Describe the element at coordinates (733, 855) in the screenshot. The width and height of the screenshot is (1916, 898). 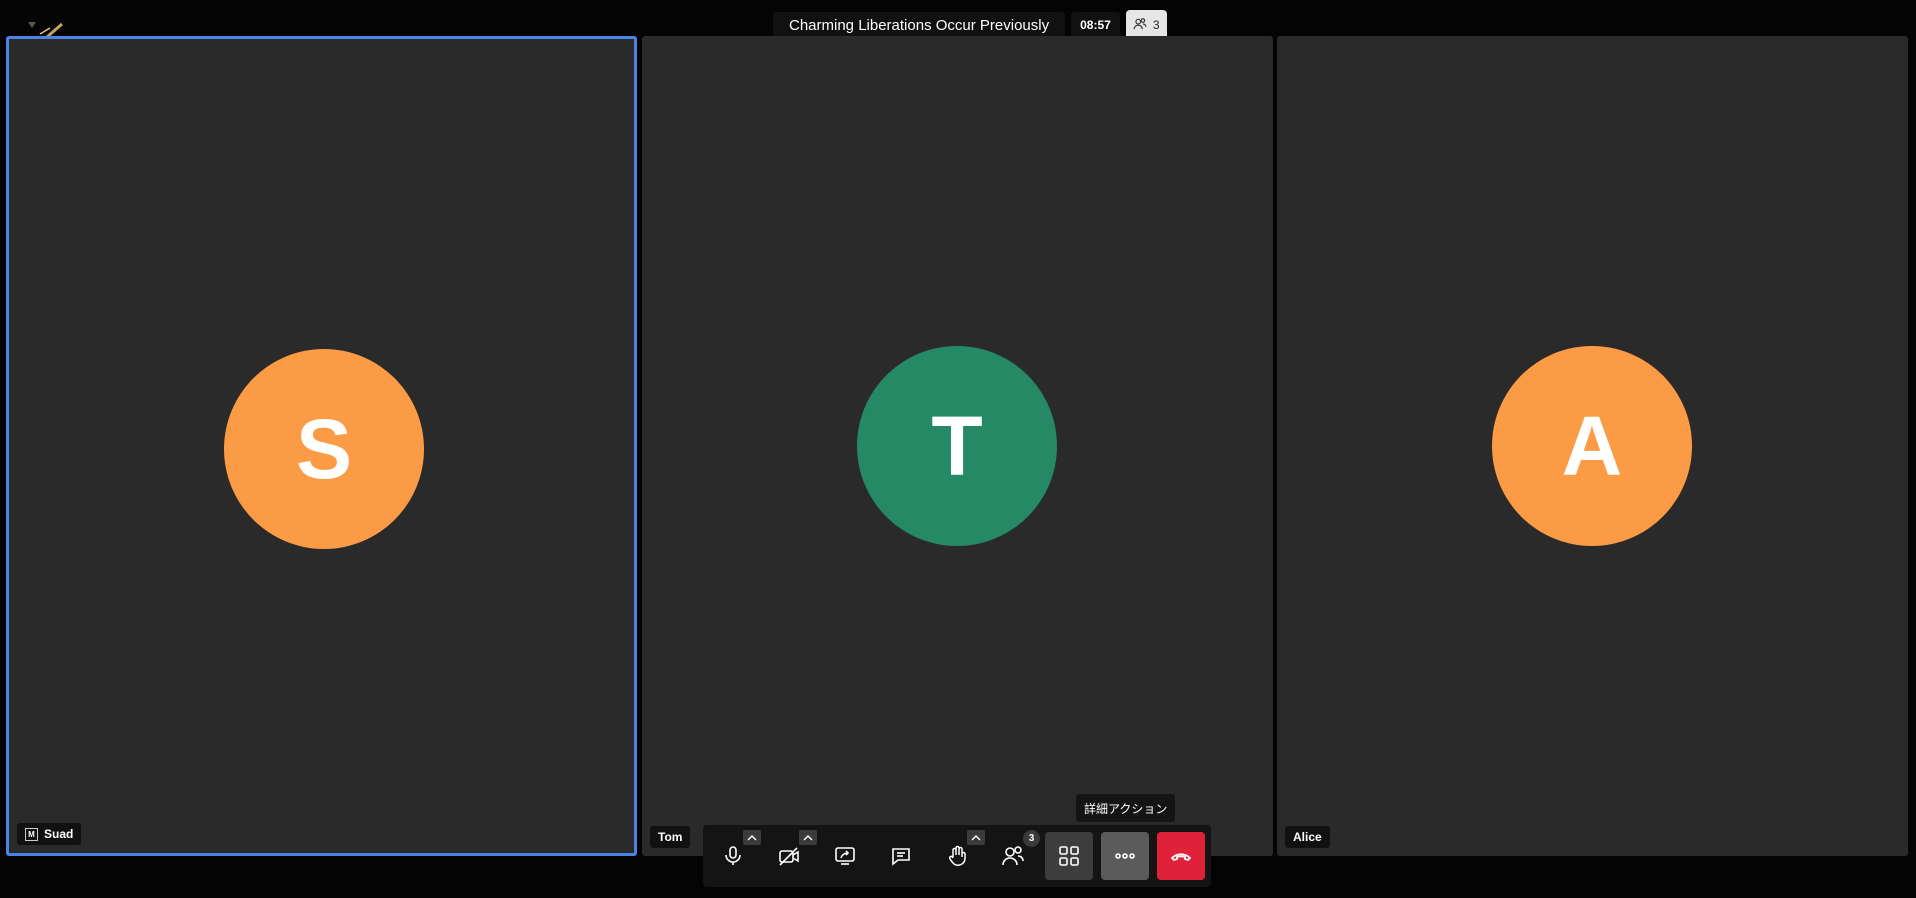
I see `microphone-icon` at that location.